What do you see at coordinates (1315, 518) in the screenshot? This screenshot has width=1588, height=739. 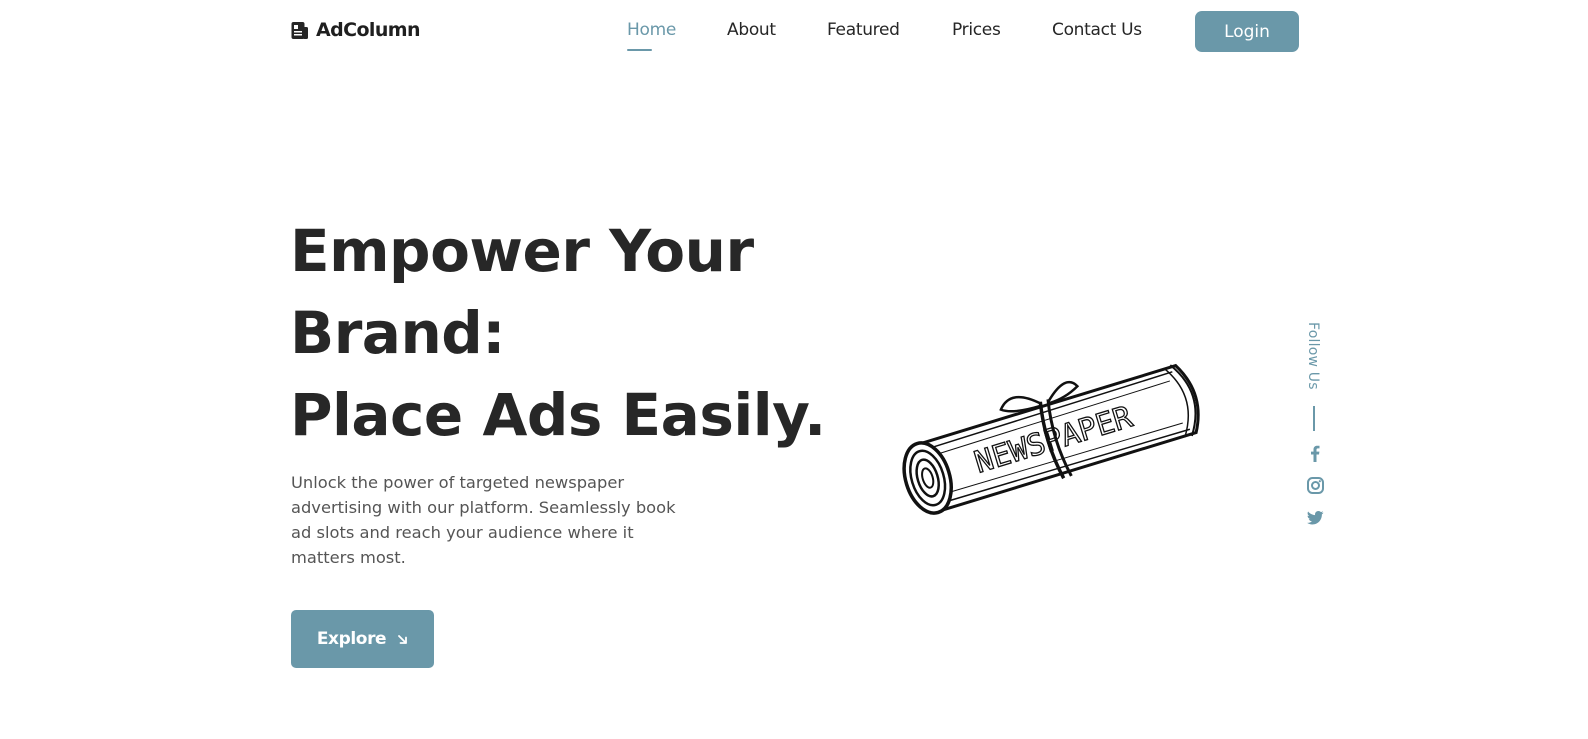 I see `twitter-icon` at bounding box center [1315, 518].